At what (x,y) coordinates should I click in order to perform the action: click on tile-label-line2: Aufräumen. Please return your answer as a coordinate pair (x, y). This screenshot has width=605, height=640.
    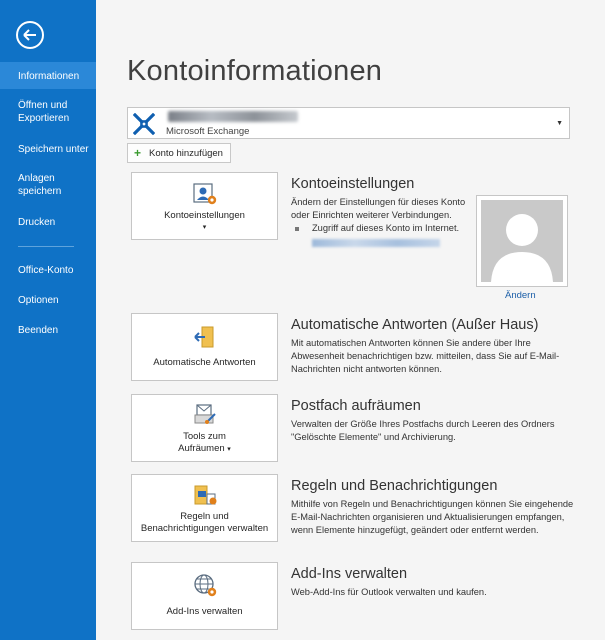
    Looking at the image, I should click on (201, 448).